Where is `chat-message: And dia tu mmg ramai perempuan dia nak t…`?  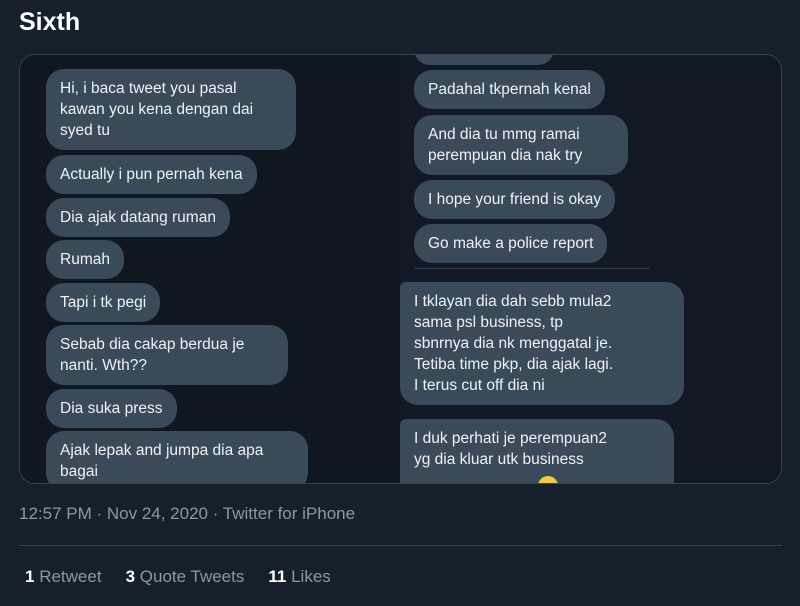
chat-message: And dia tu mmg ramai perempuan dia nak t… is located at coordinates (521, 145).